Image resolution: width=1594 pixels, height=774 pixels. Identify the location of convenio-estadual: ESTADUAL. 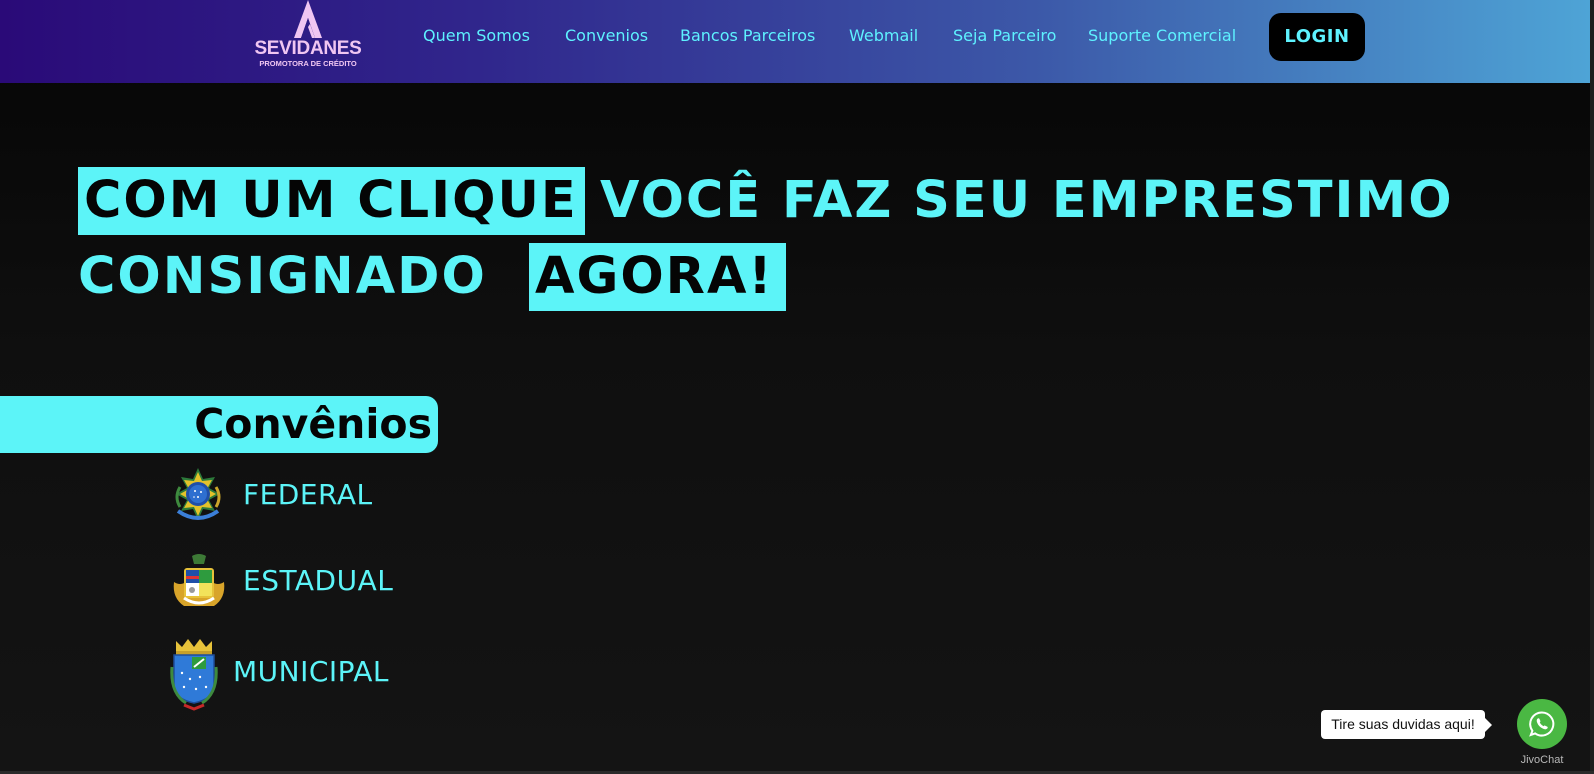
(301, 582).